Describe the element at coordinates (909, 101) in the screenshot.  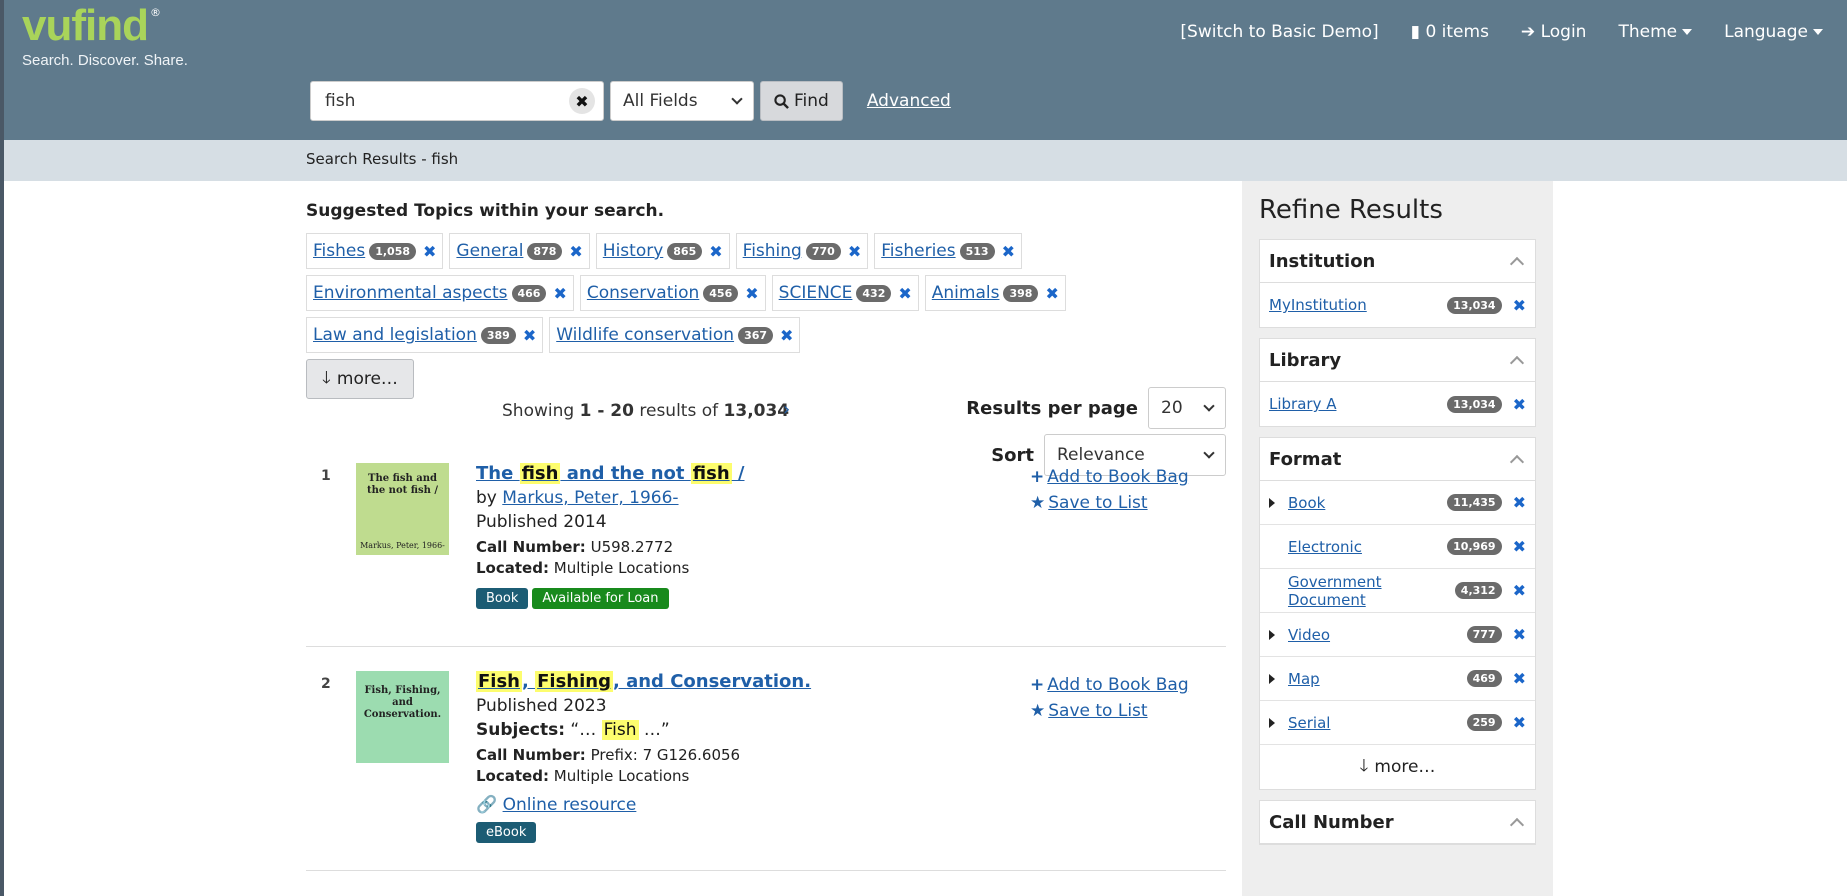
I see `advanced-search-link: Advanced` at that location.